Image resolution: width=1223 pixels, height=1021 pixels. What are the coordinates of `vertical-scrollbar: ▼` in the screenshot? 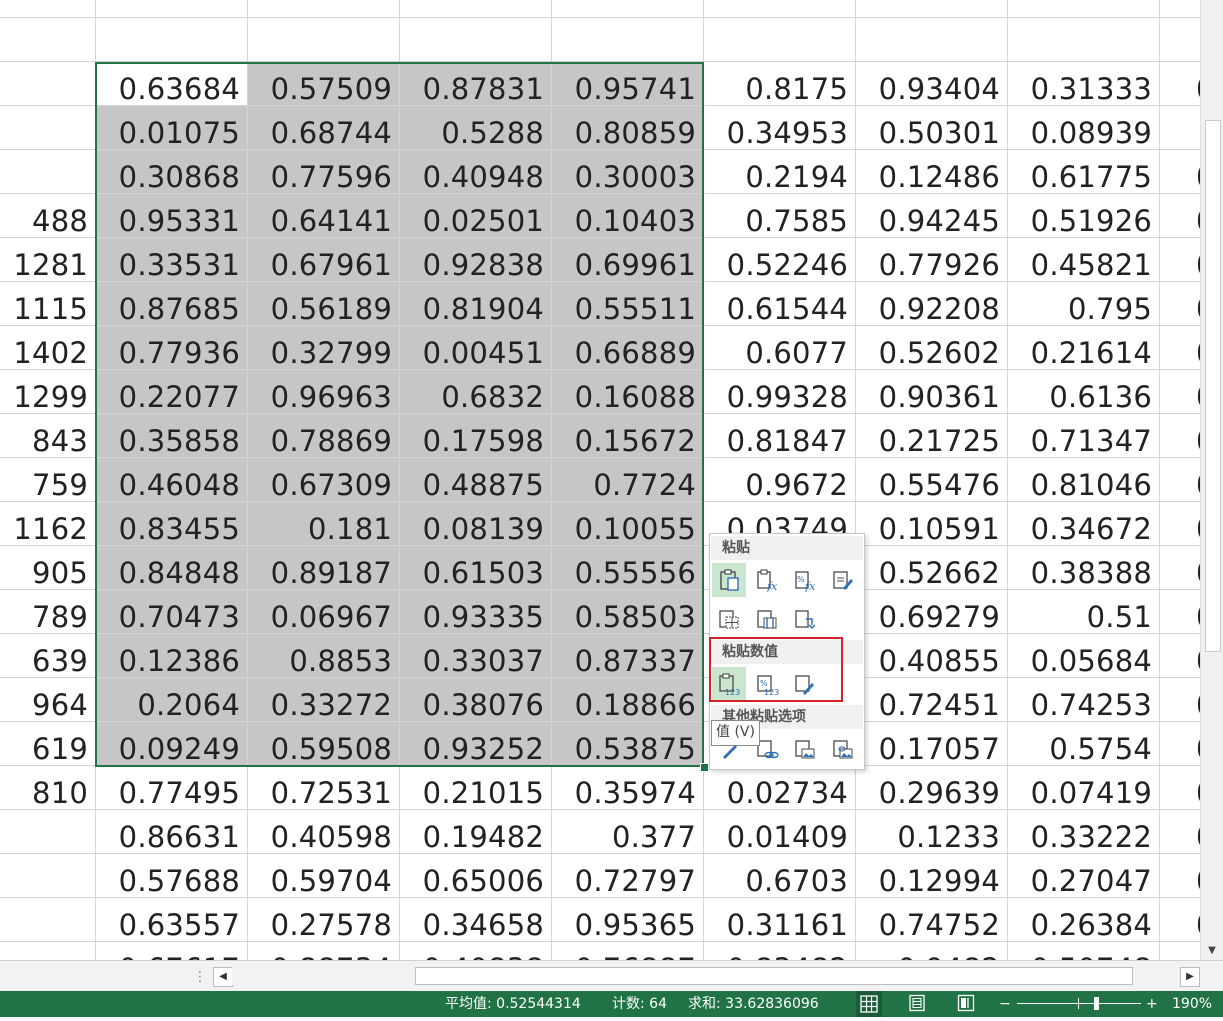 It's located at (1211, 480).